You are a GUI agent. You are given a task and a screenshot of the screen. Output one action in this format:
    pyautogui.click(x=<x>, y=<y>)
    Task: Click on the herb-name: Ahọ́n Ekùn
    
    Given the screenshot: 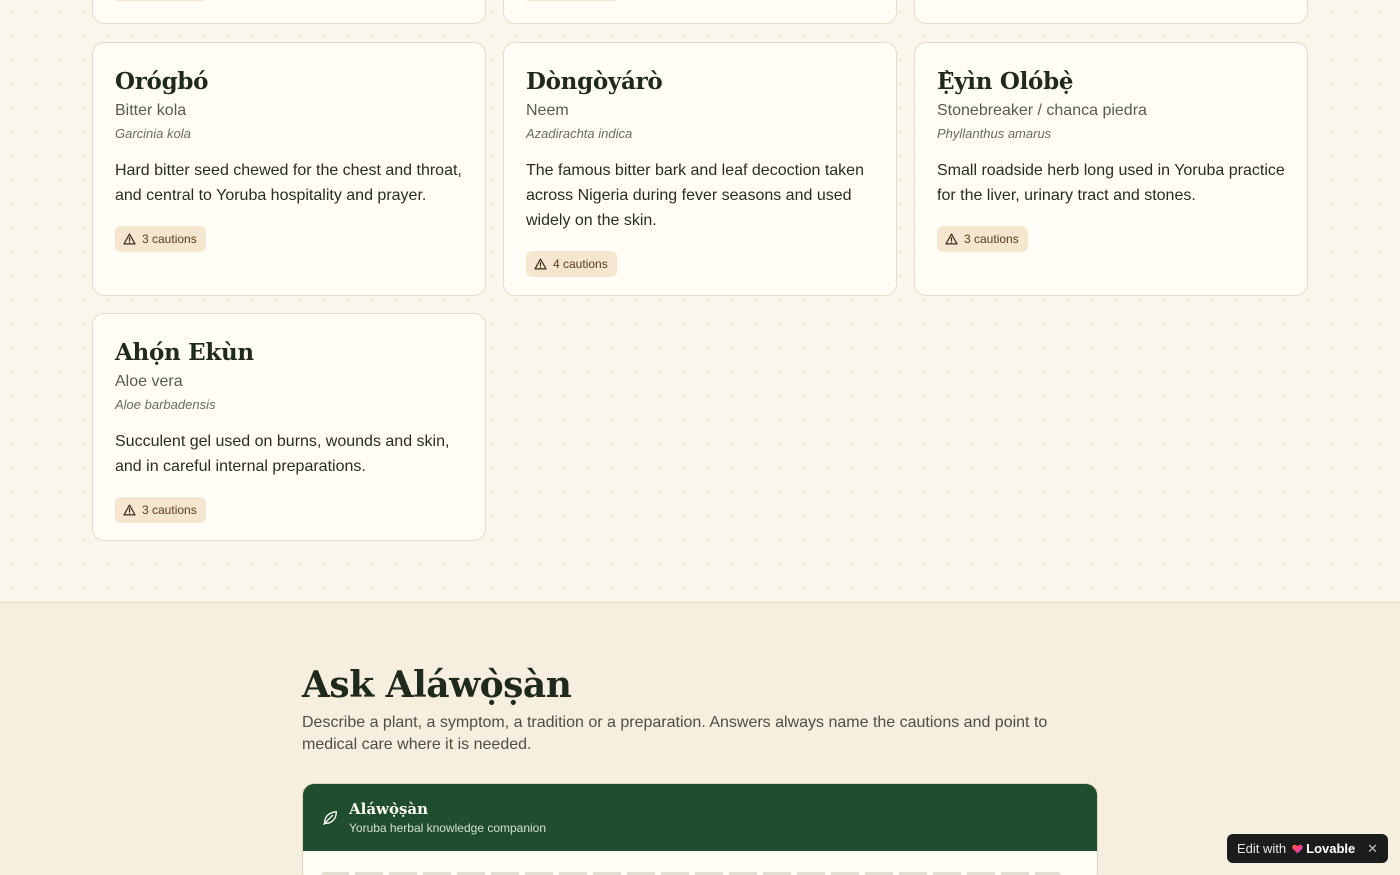 What is the action you would take?
    pyautogui.click(x=184, y=352)
    